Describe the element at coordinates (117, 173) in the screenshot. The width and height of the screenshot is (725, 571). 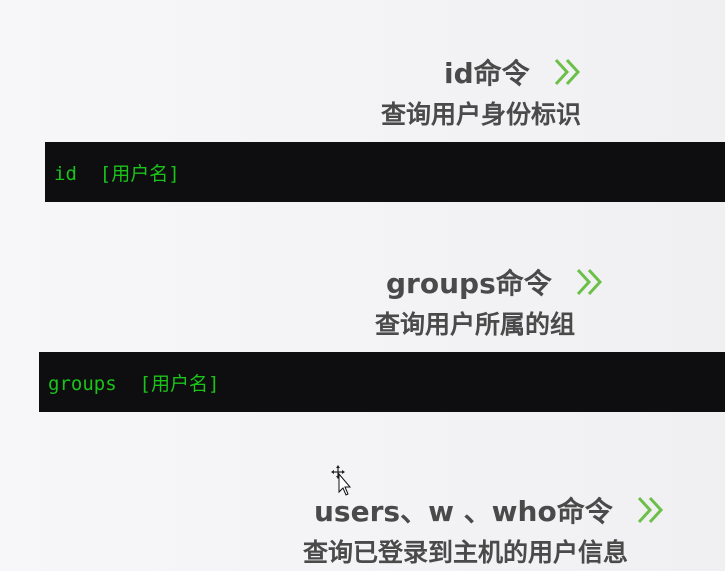
I see `id-command-text: id [用户名]` at that location.